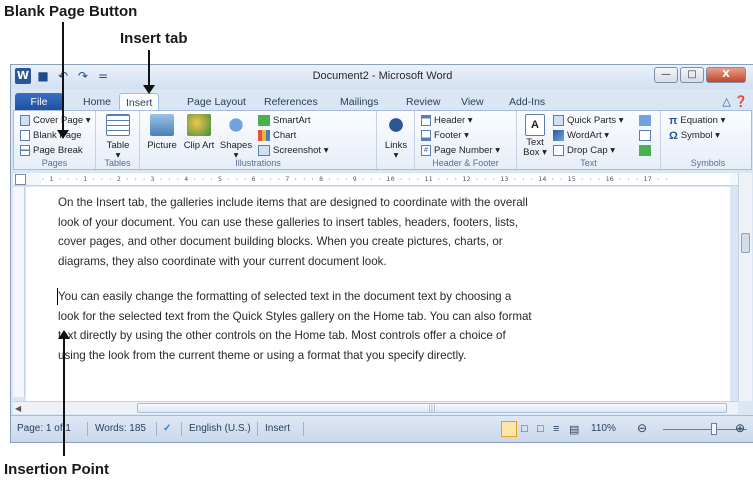  Describe the element at coordinates (558, 120) in the screenshot. I see `quick-parts-icon` at that location.